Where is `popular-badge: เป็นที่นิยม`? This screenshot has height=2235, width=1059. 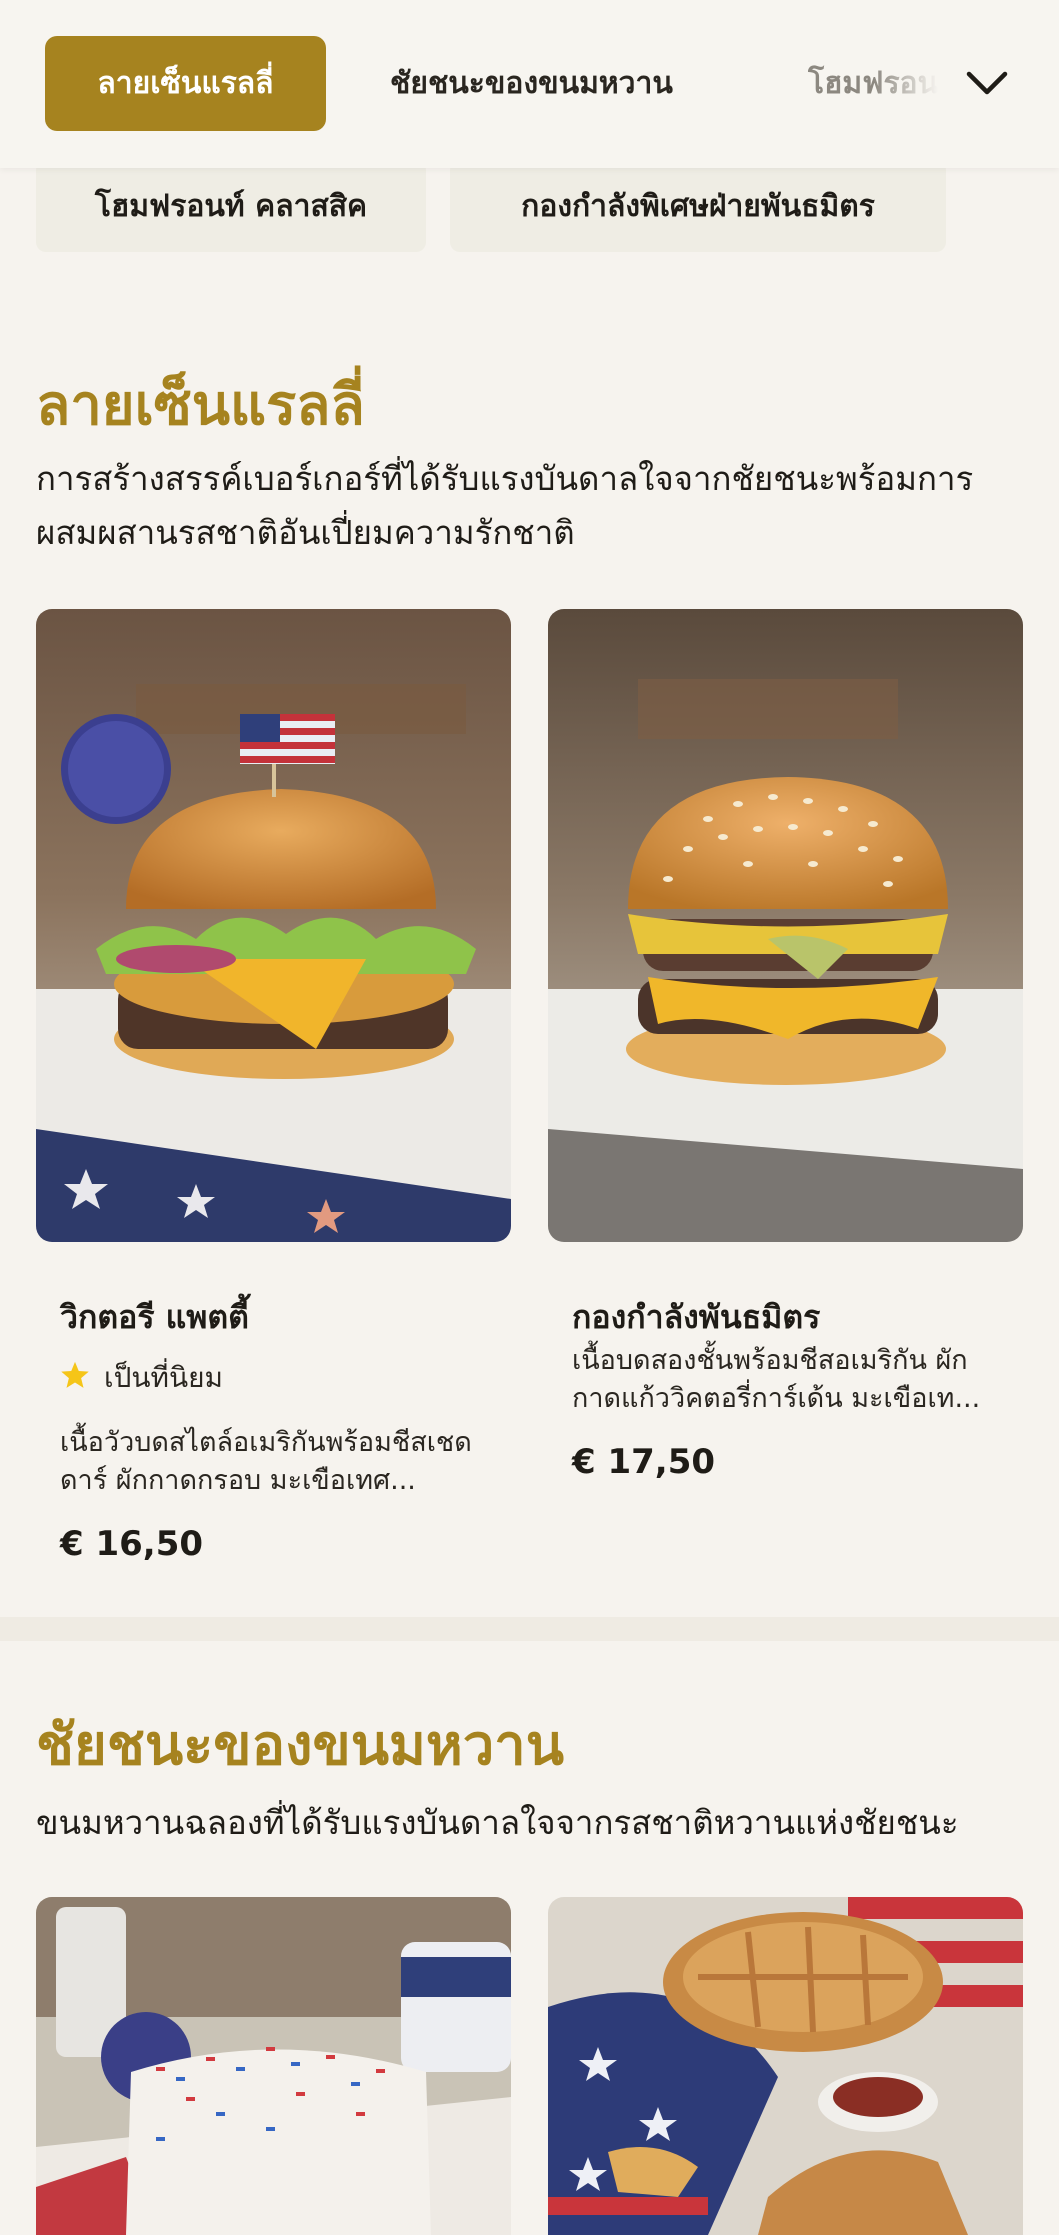 popular-badge: เป็นที่นิยม is located at coordinates (141, 1378).